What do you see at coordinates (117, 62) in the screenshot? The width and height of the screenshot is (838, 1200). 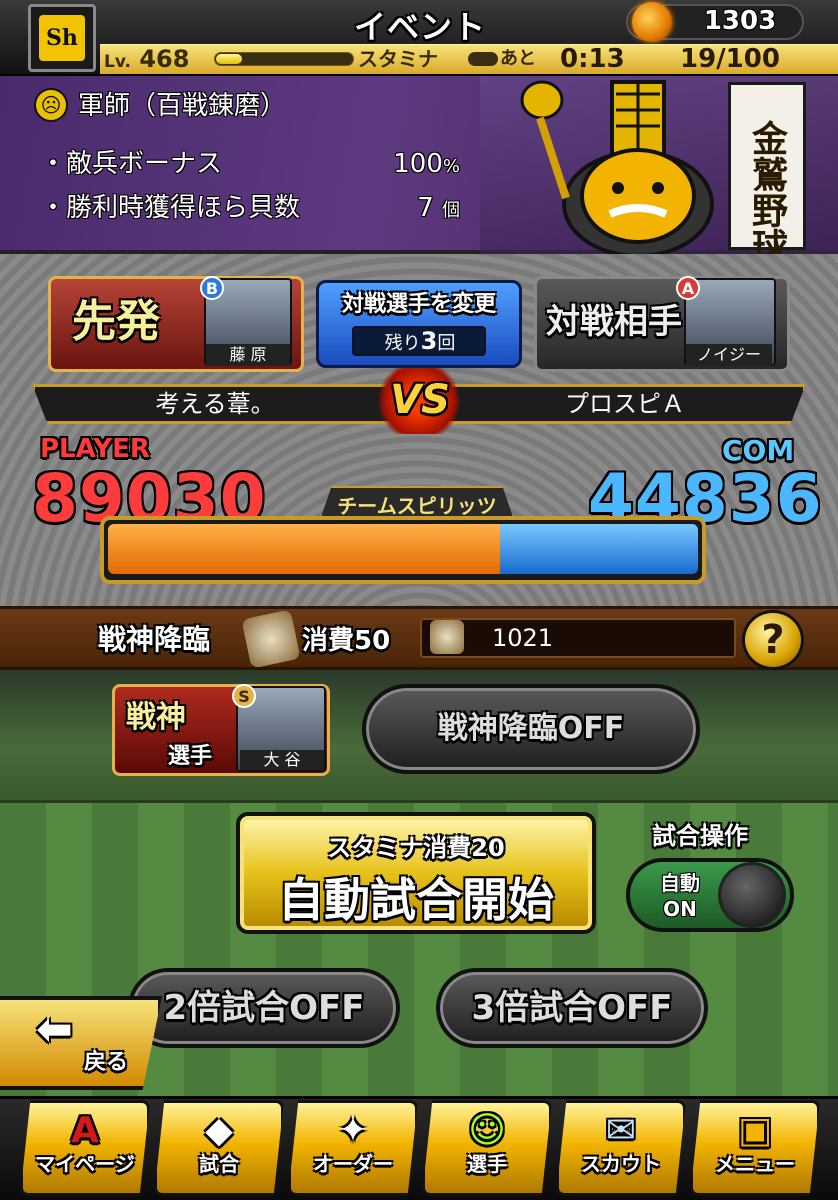 I see `level-prefix: Lv.` at bounding box center [117, 62].